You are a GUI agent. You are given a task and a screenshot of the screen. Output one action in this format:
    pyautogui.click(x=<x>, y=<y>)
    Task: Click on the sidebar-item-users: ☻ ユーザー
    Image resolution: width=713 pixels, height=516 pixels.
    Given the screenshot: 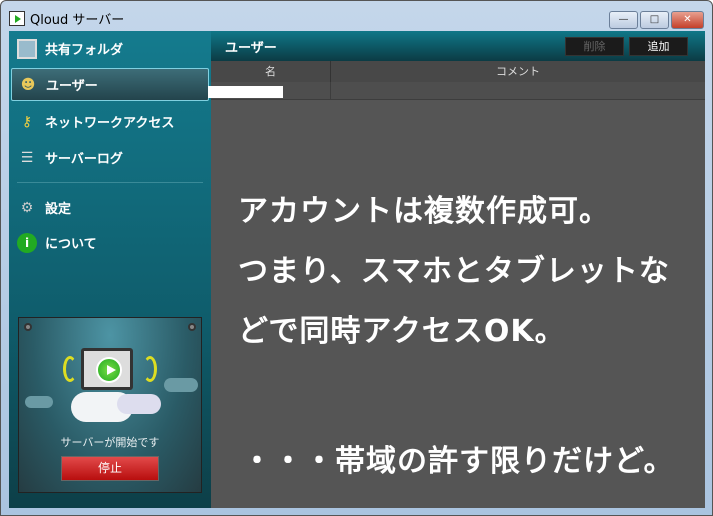 What is the action you would take?
    pyautogui.click(x=110, y=84)
    